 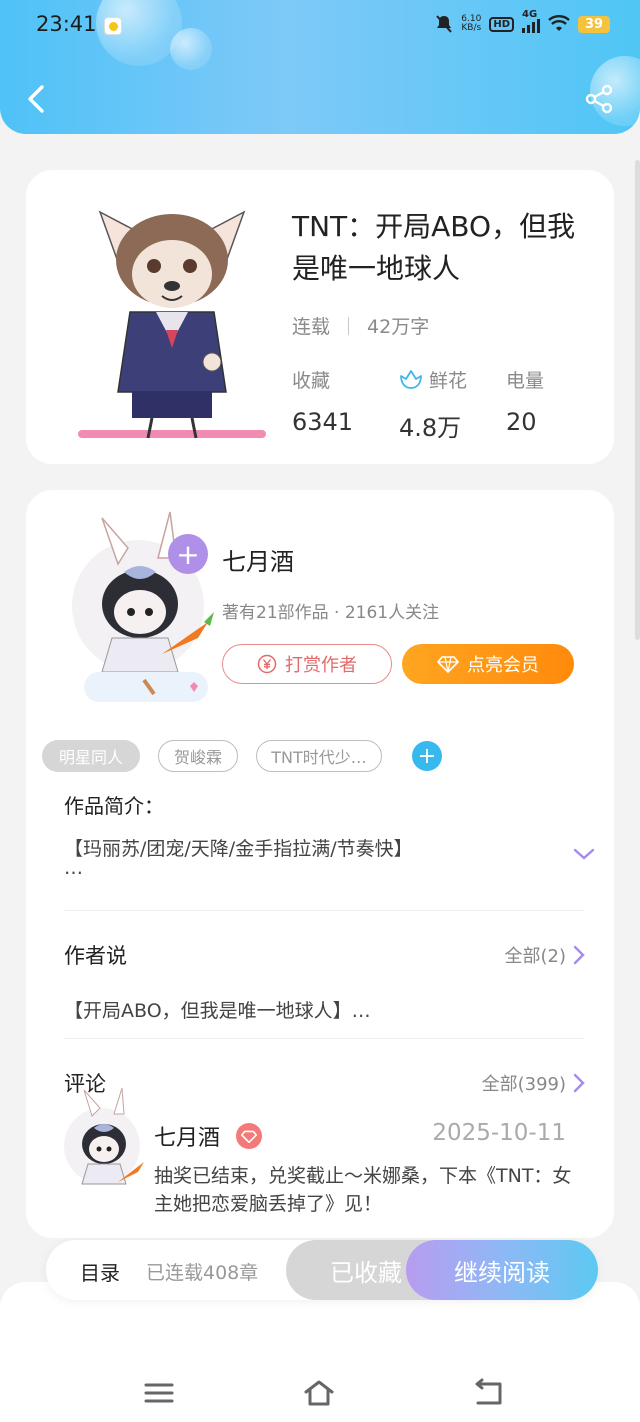 I want to click on net-speed-unit: KB/s, so click(x=471, y=28).